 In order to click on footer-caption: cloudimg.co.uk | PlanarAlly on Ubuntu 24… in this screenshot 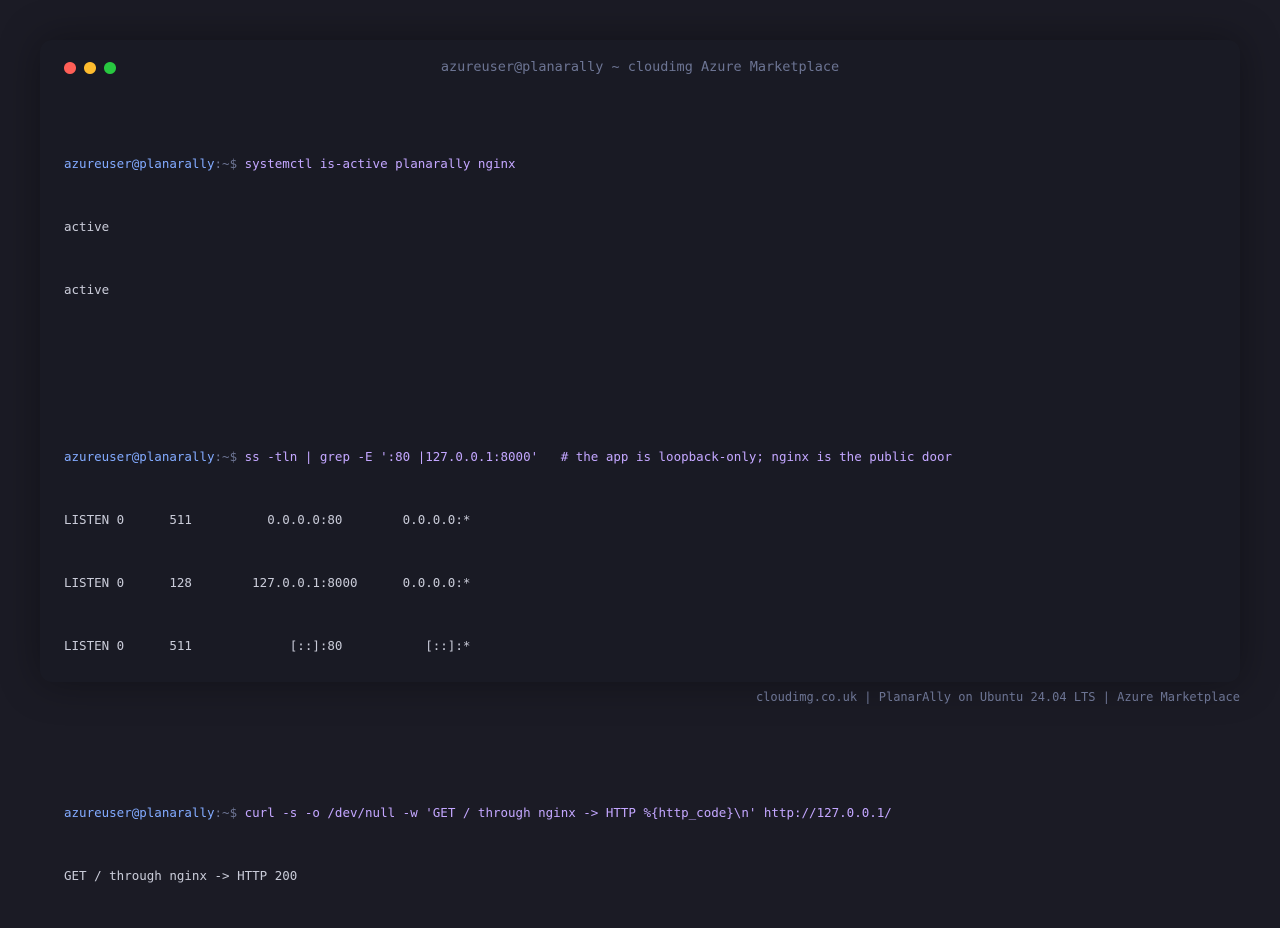, I will do `click(997, 697)`.